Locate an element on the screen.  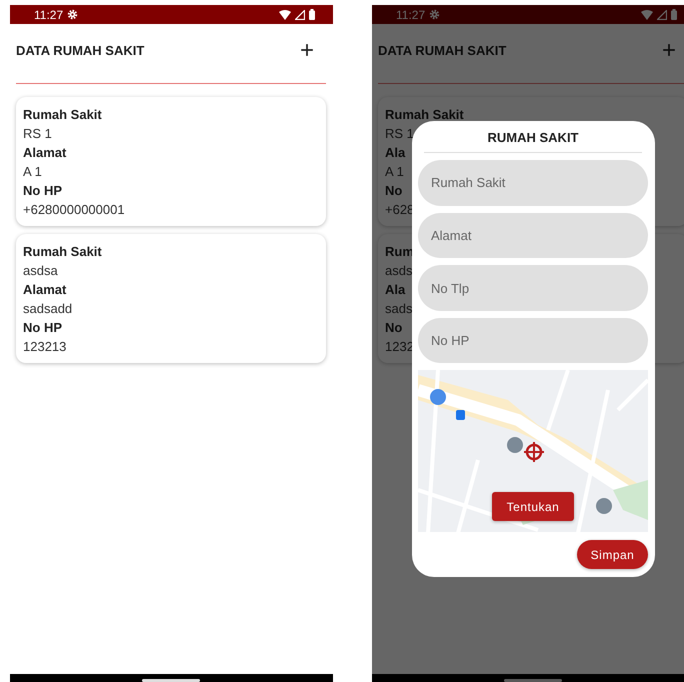
input-field: Rumah Sakit is located at coordinates (533, 183).